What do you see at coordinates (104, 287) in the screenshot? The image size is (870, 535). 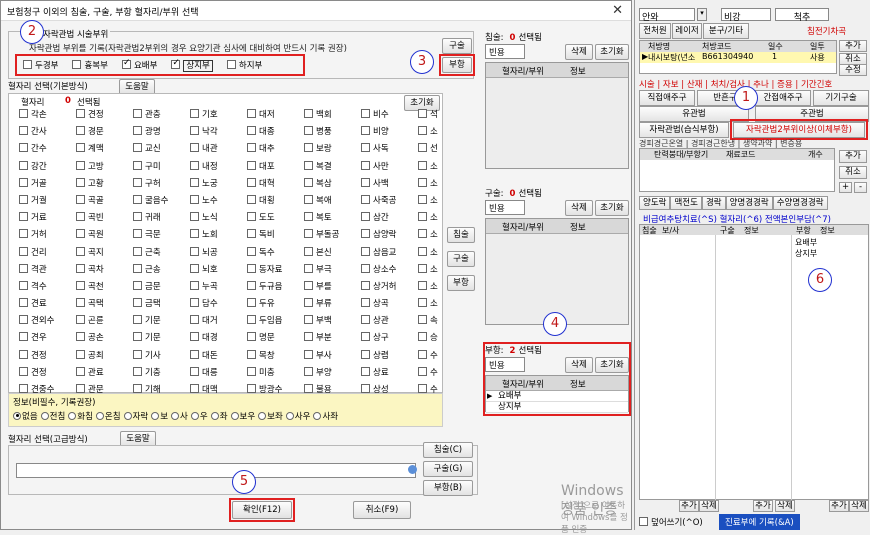 I see `acupoint-checkbox: 곡천` at bounding box center [104, 287].